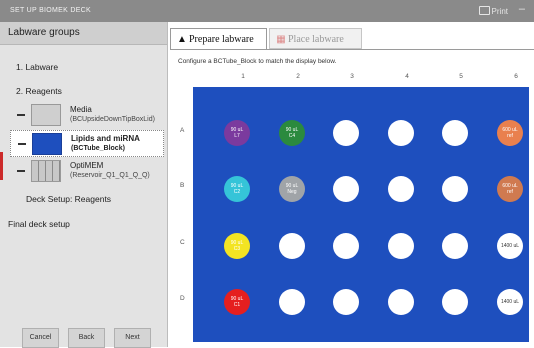 This screenshot has width=534, height=348. I want to click on tube-block-thumbnail-icon, so click(47, 144).